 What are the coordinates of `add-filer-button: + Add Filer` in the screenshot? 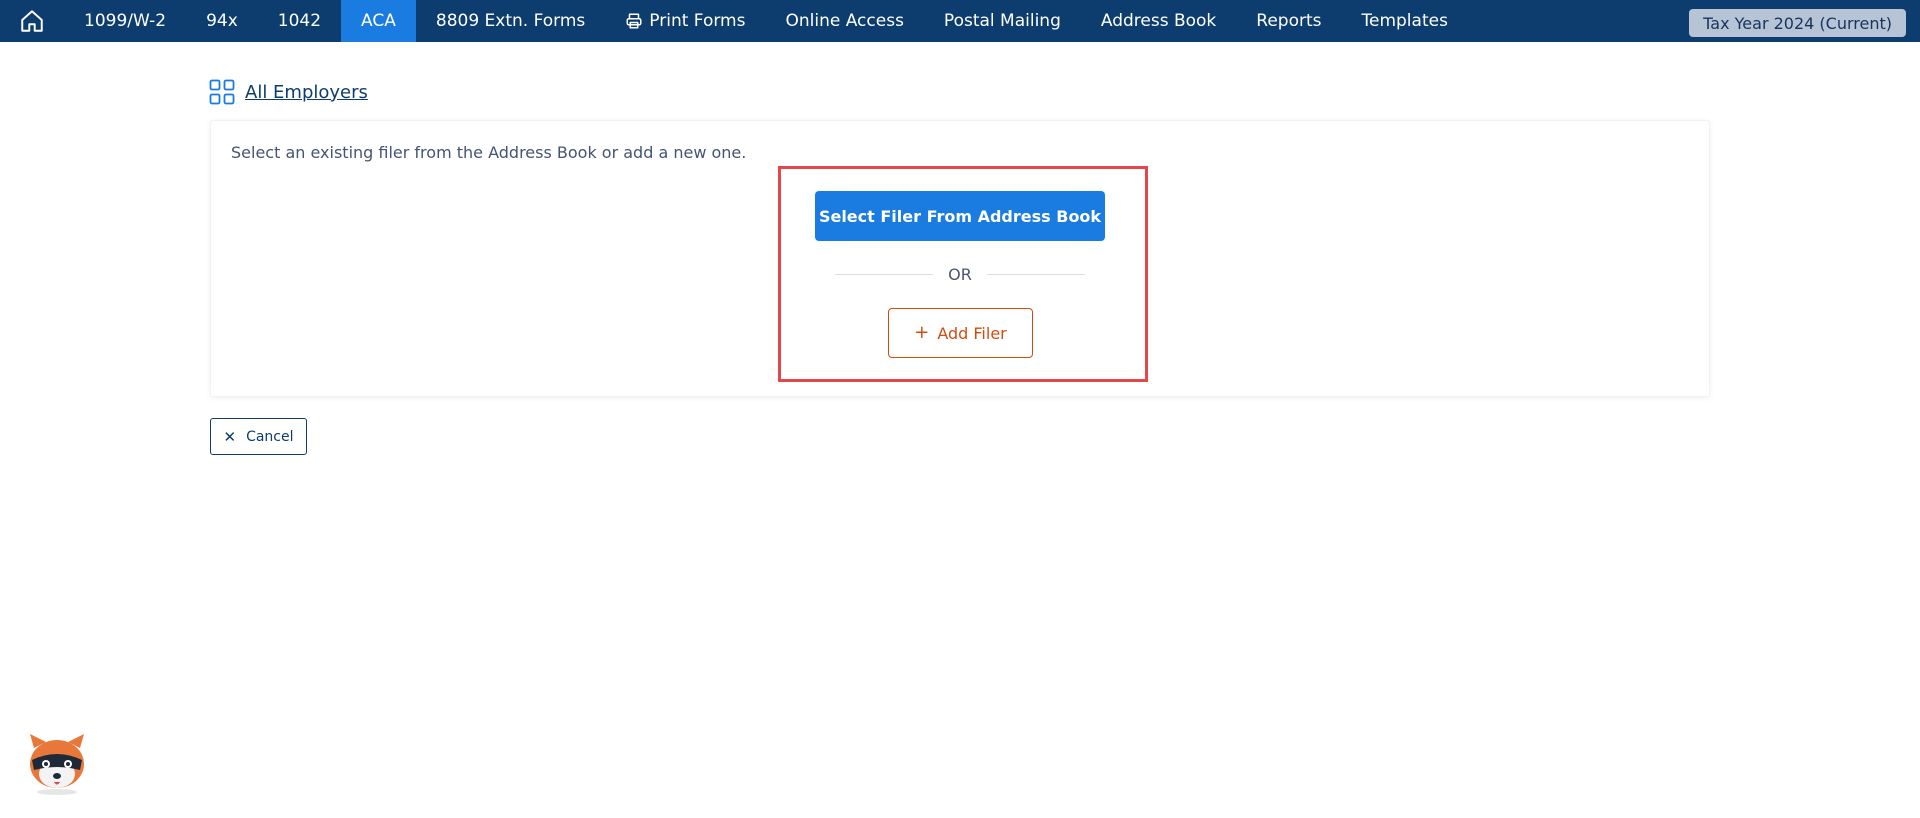 It's located at (960, 333).